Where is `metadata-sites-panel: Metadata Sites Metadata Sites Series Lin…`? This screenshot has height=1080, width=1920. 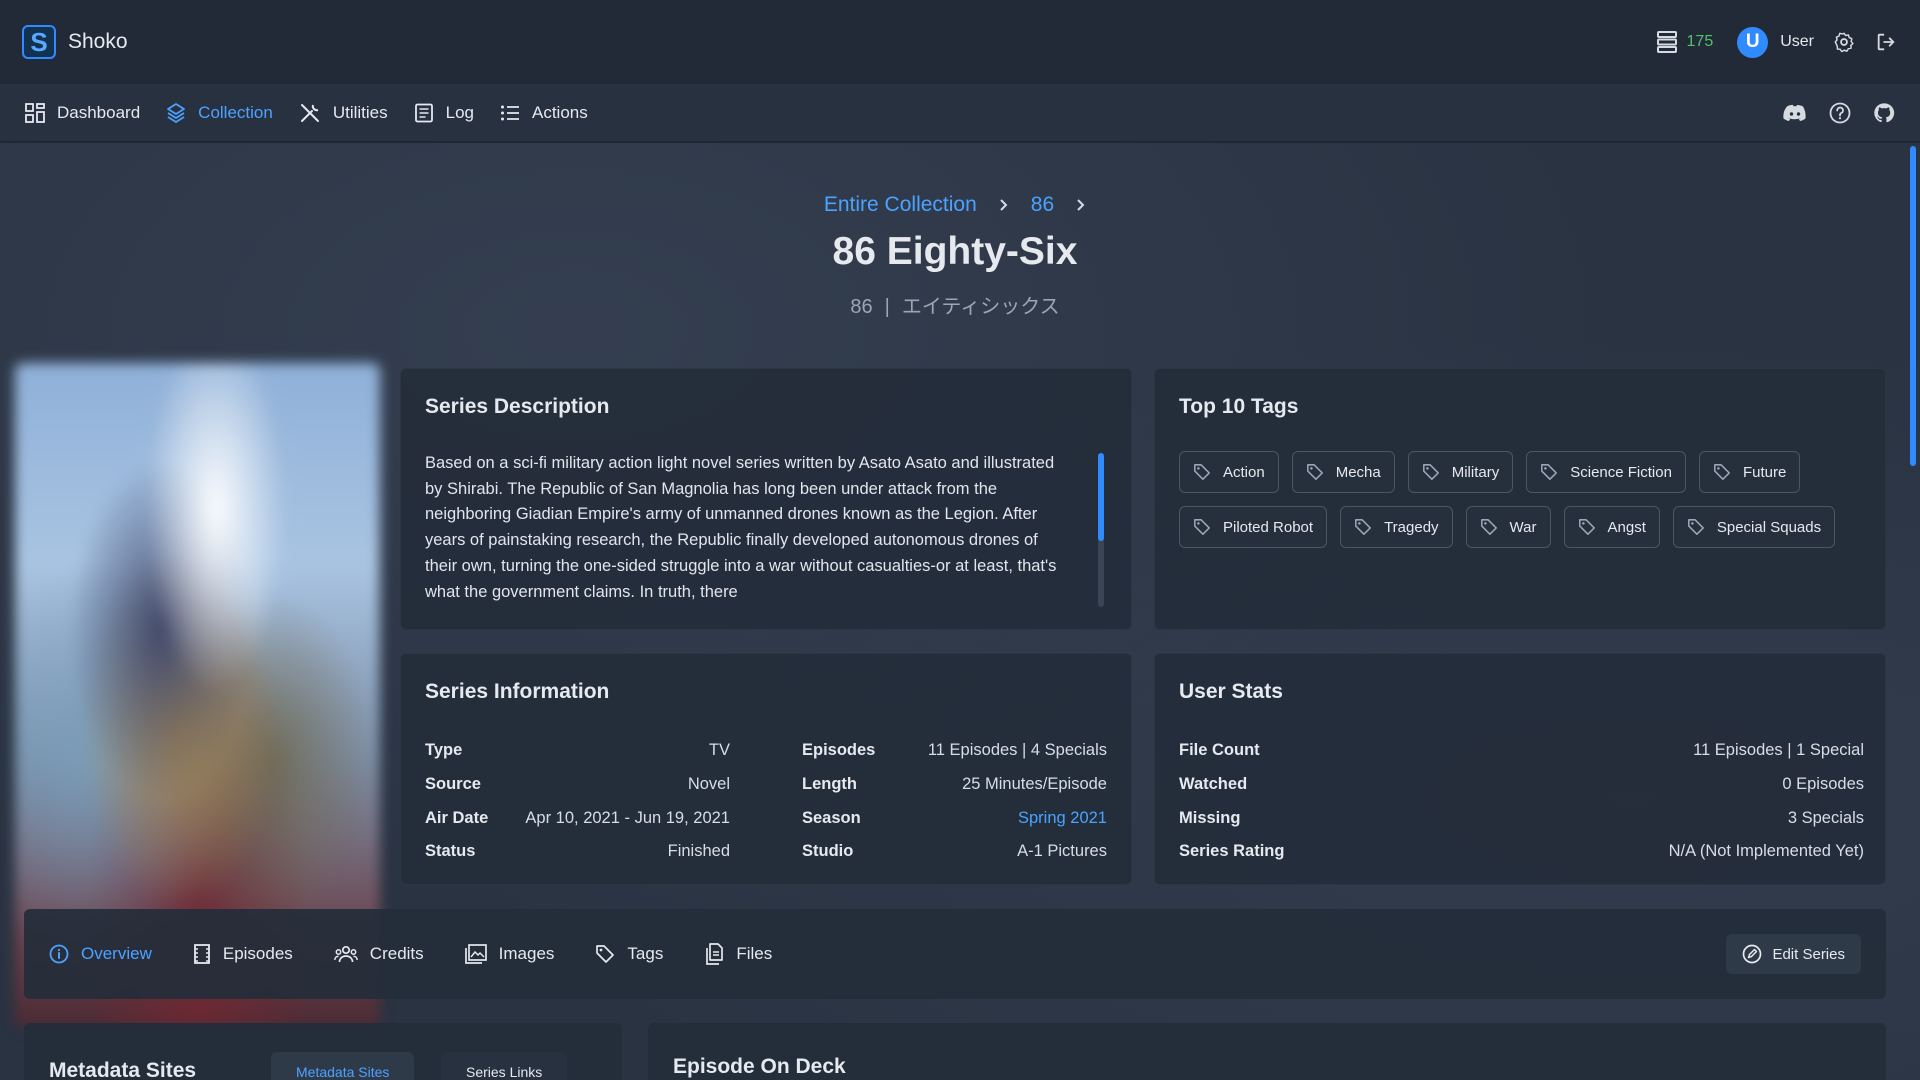
metadata-sites-panel: Metadata Sites Metadata Sites Series Lin… is located at coordinates (323, 1051).